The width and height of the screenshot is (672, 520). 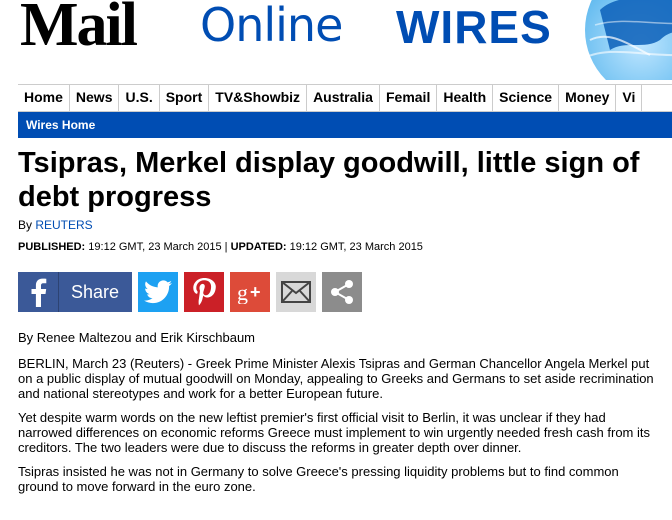 I want to click on email-share-button, so click(x=296, y=292).